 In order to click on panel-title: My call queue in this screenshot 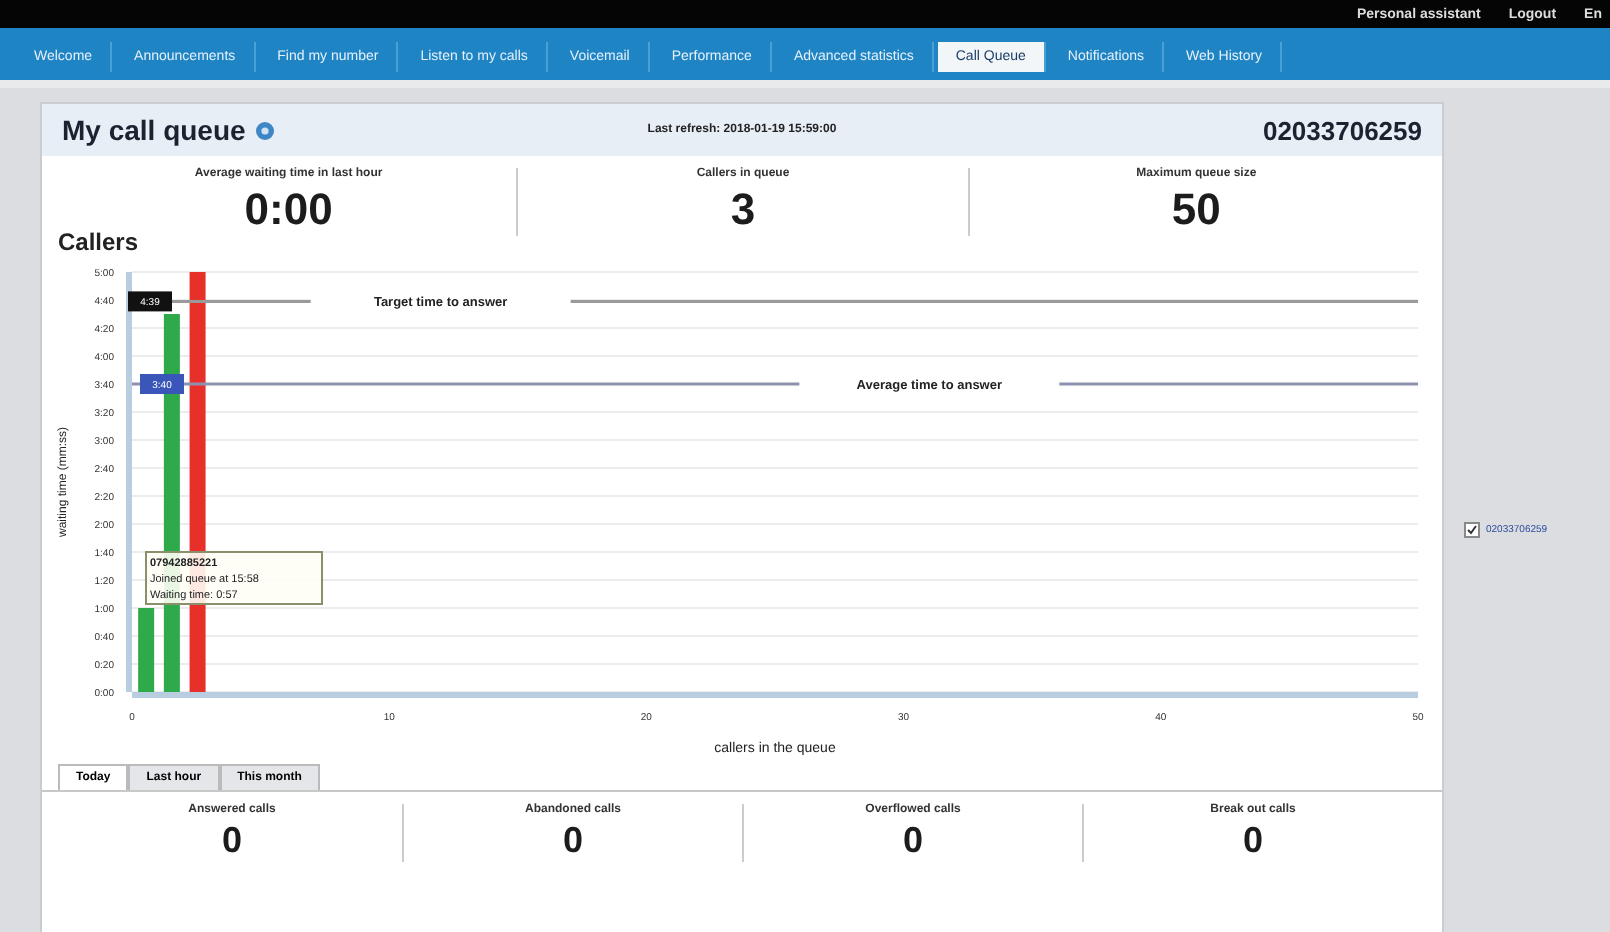, I will do `click(154, 130)`.